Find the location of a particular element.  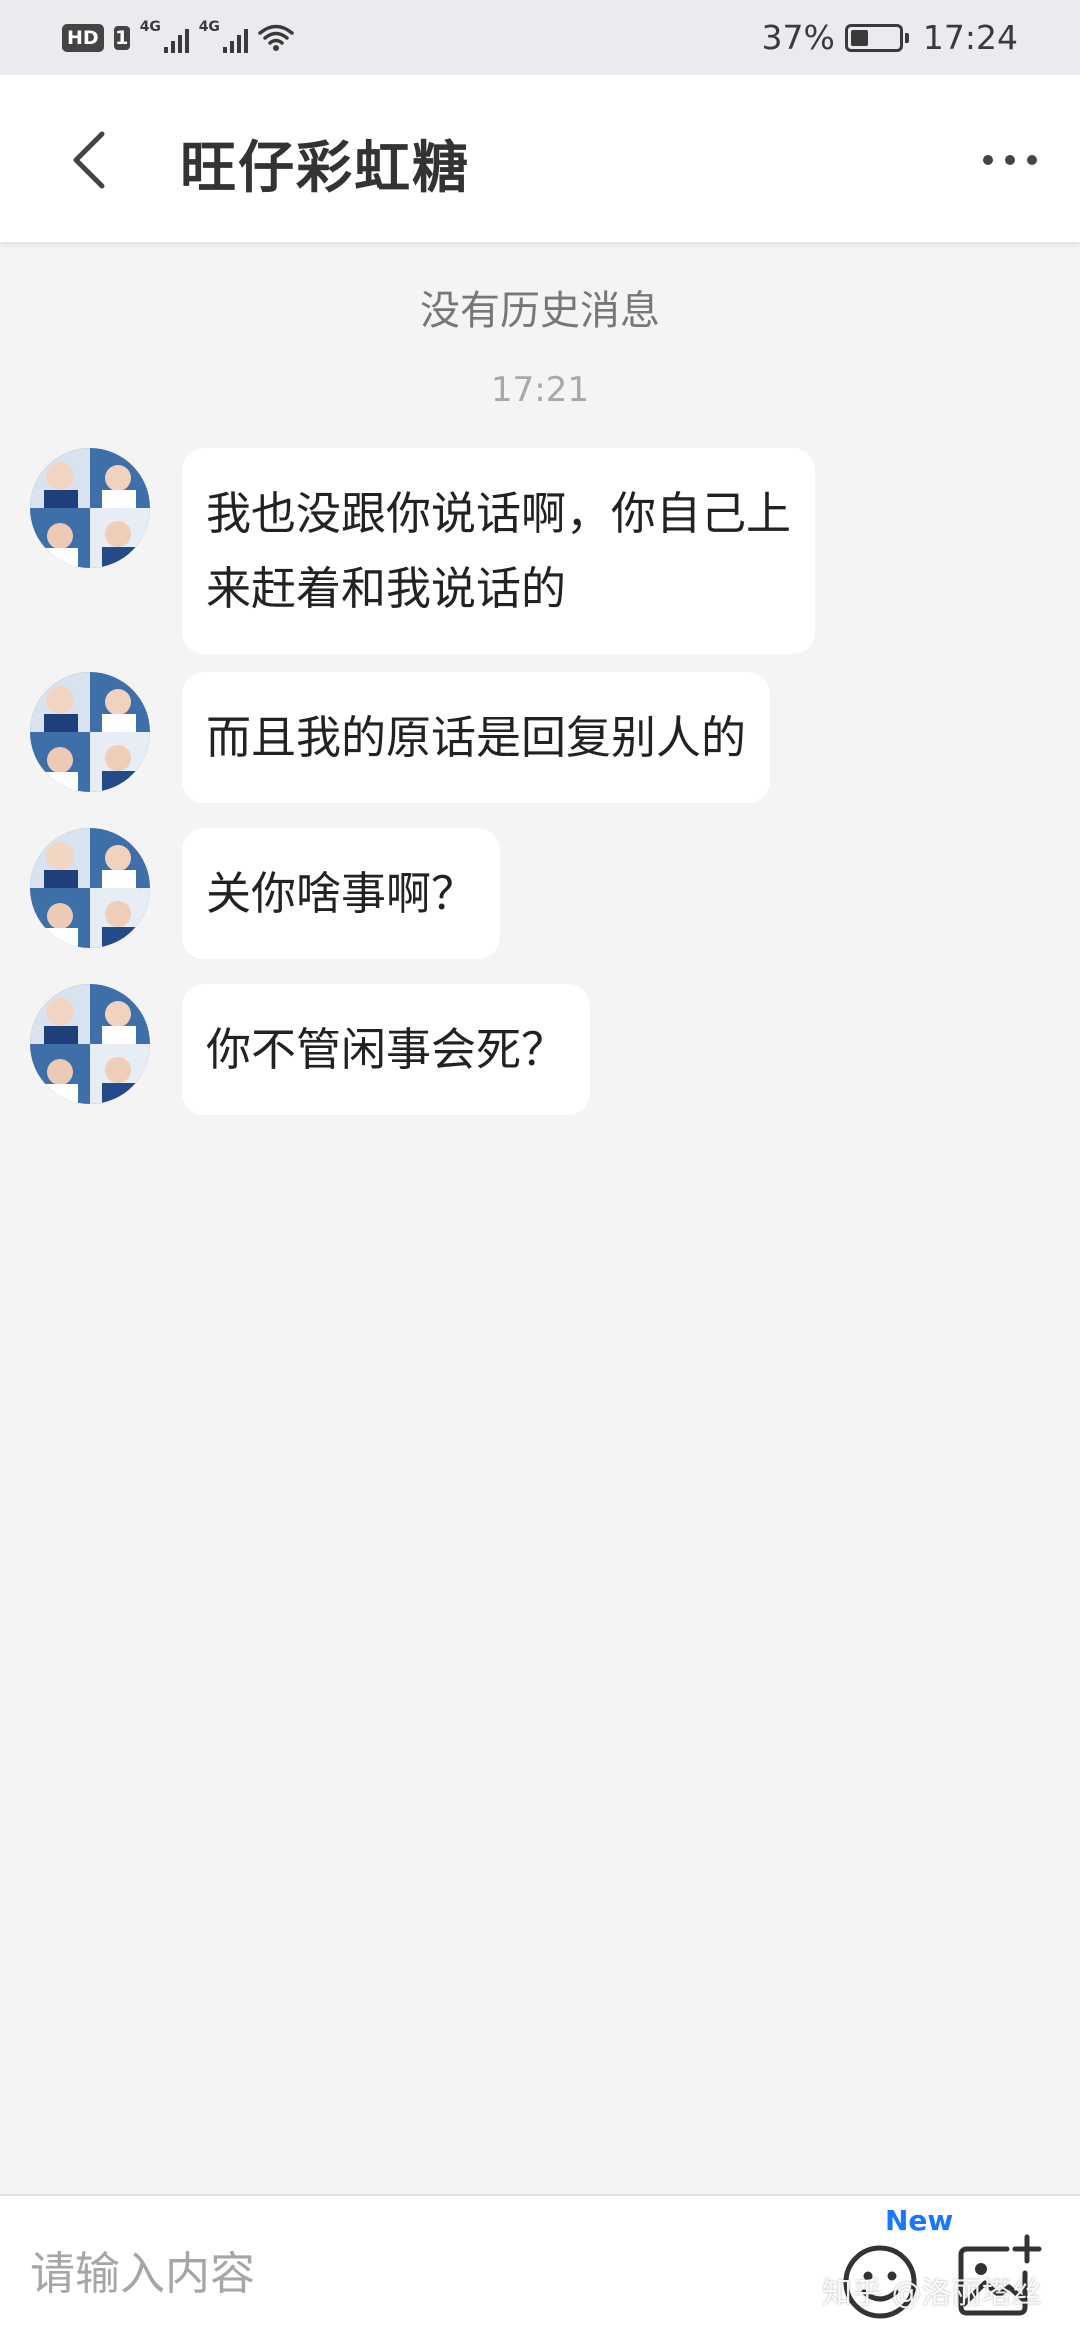

chevron-left-icon is located at coordinates (88, 160).